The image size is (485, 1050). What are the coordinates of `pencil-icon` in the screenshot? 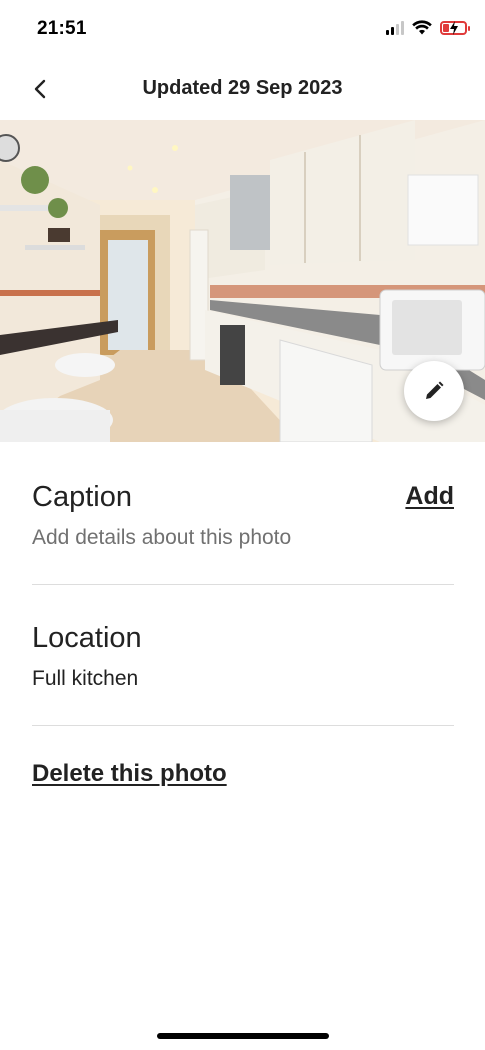 It's located at (435, 390).